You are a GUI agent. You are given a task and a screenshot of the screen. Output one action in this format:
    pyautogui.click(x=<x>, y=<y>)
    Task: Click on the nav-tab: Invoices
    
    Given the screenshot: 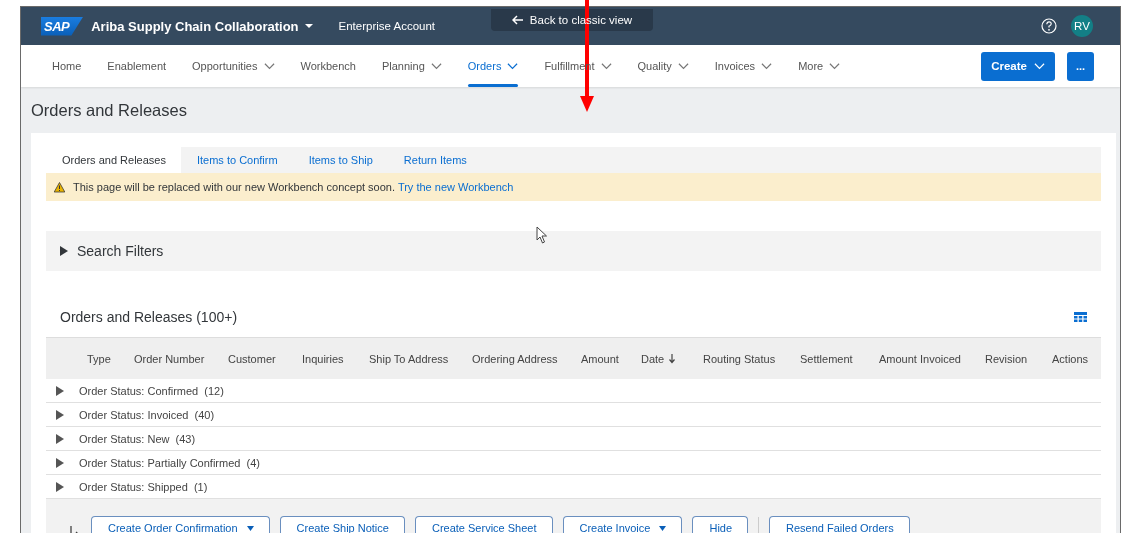 What is the action you would take?
    pyautogui.click(x=743, y=66)
    